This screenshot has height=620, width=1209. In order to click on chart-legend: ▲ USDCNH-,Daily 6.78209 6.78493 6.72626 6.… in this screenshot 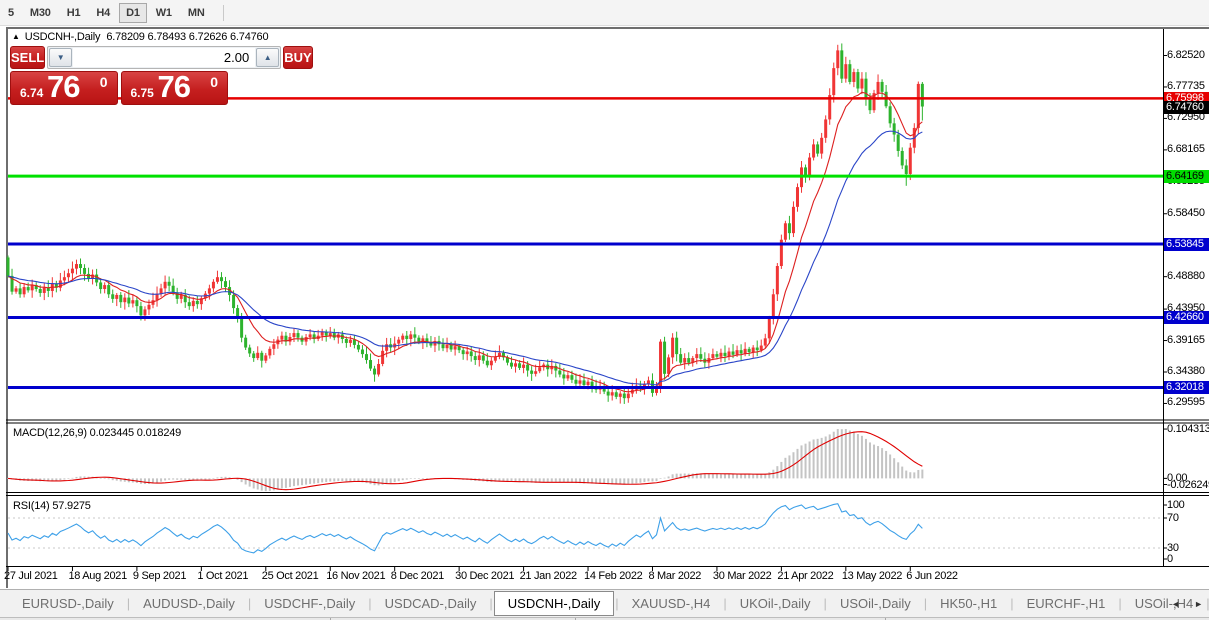, I will do `click(140, 37)`.